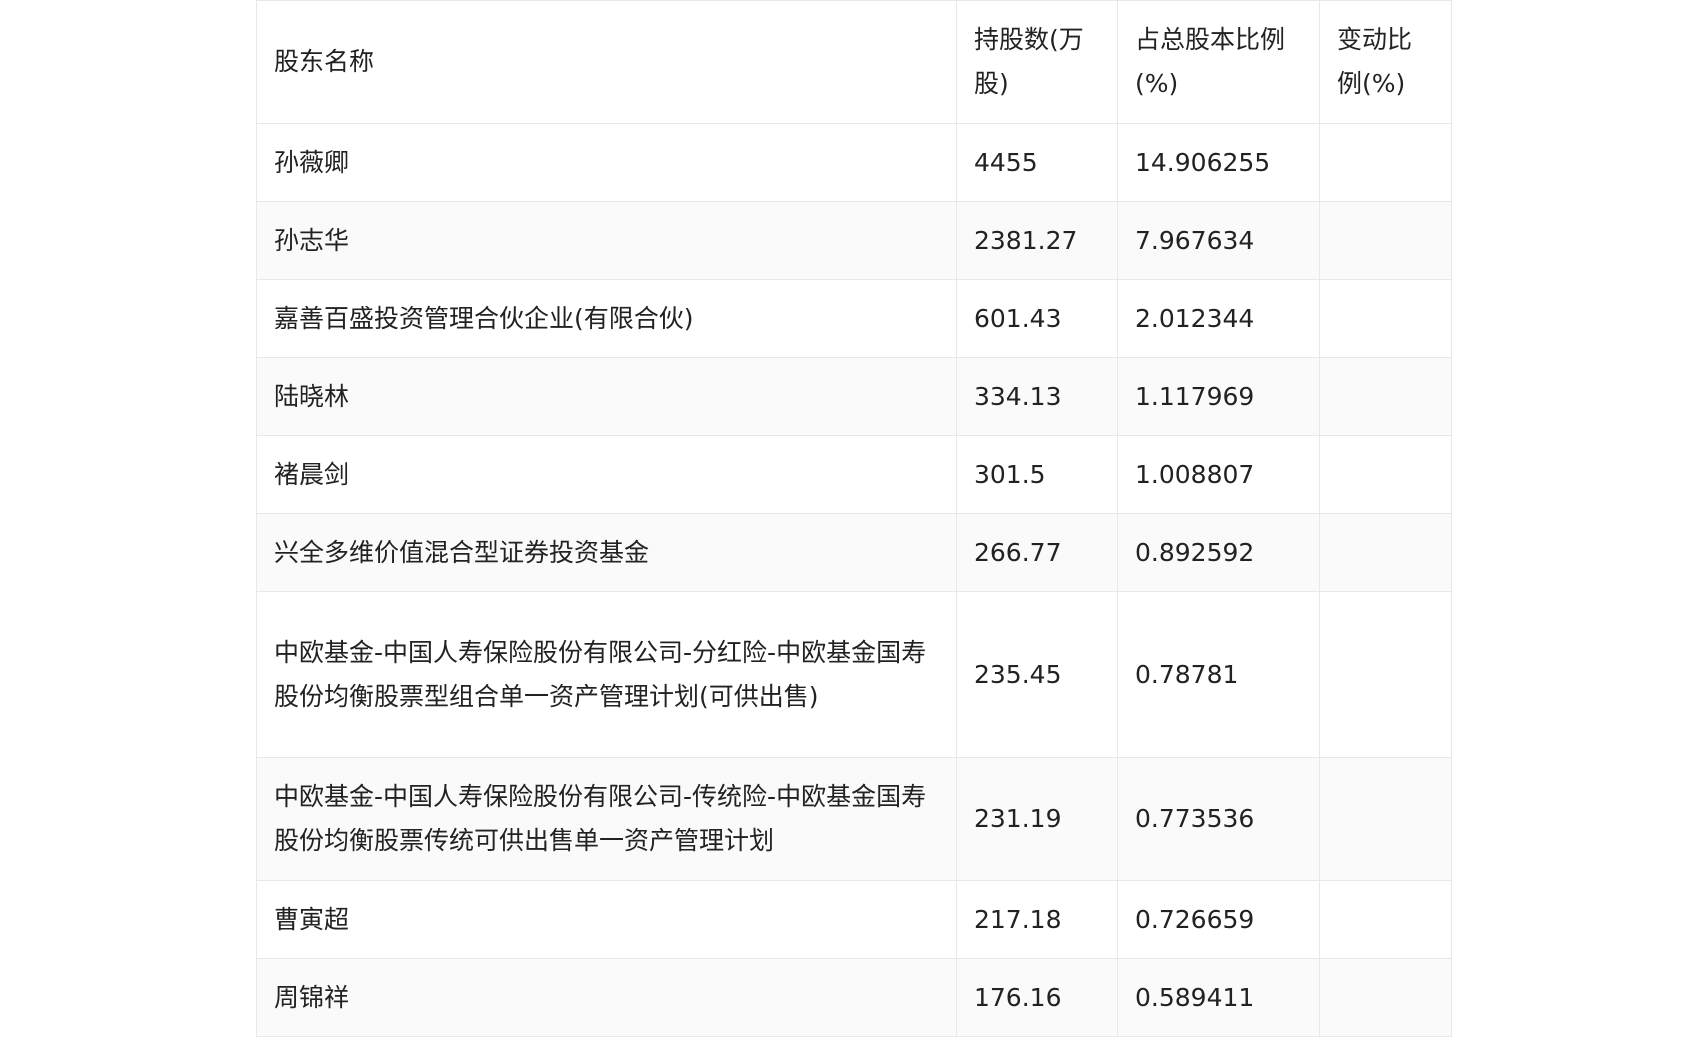 The width and height of the screenshot is (1700, 1037). I want to click on cell-ratio: 14.906255, so click(1218, 162).